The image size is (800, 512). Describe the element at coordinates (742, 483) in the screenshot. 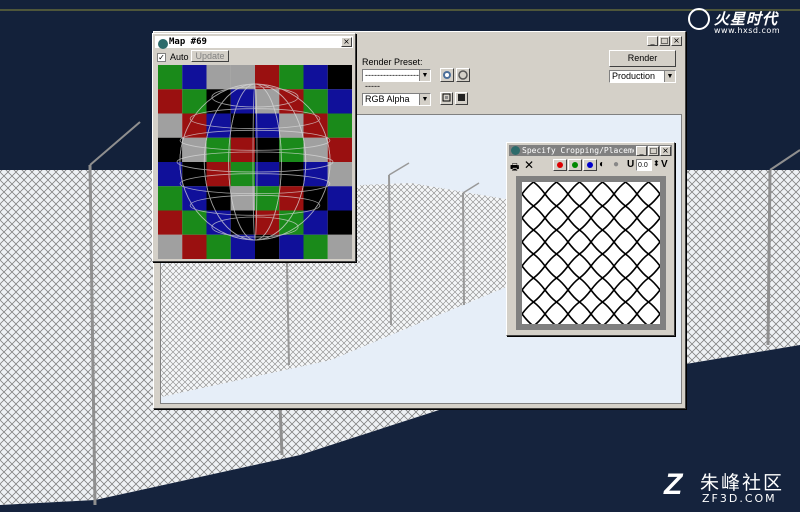

I see `watermark-brand-text: 朱峰社区` at that location.